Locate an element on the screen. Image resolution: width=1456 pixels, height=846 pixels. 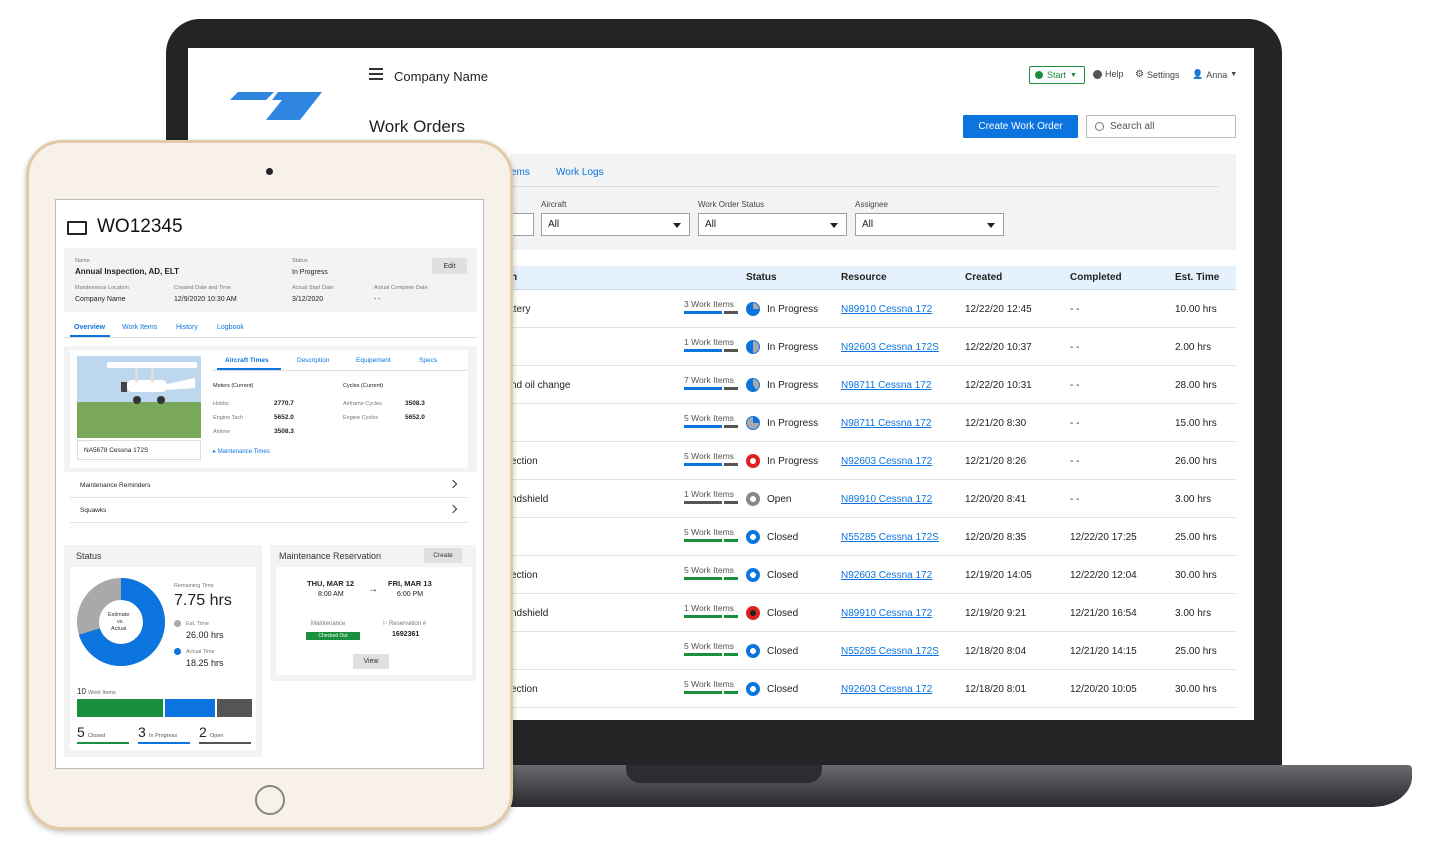
estimated-time: 25.00 hrs is located at coordinates (1196, 651).